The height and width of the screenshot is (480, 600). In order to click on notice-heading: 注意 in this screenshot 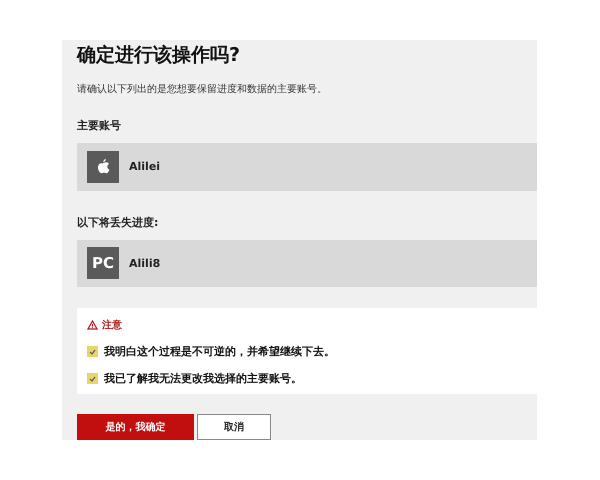, I will do `click(112, 325)`.